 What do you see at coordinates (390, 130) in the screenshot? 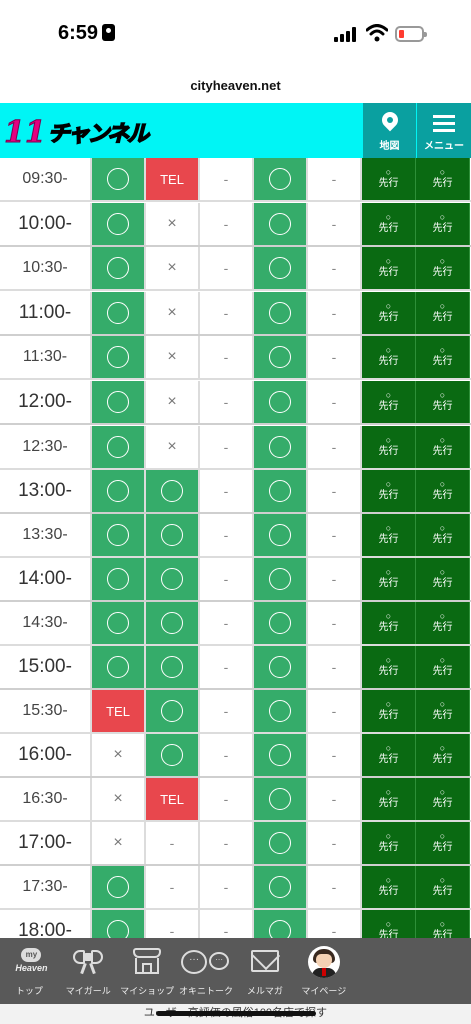
I see `map-button: 地図` at bounding box center [390, 130].